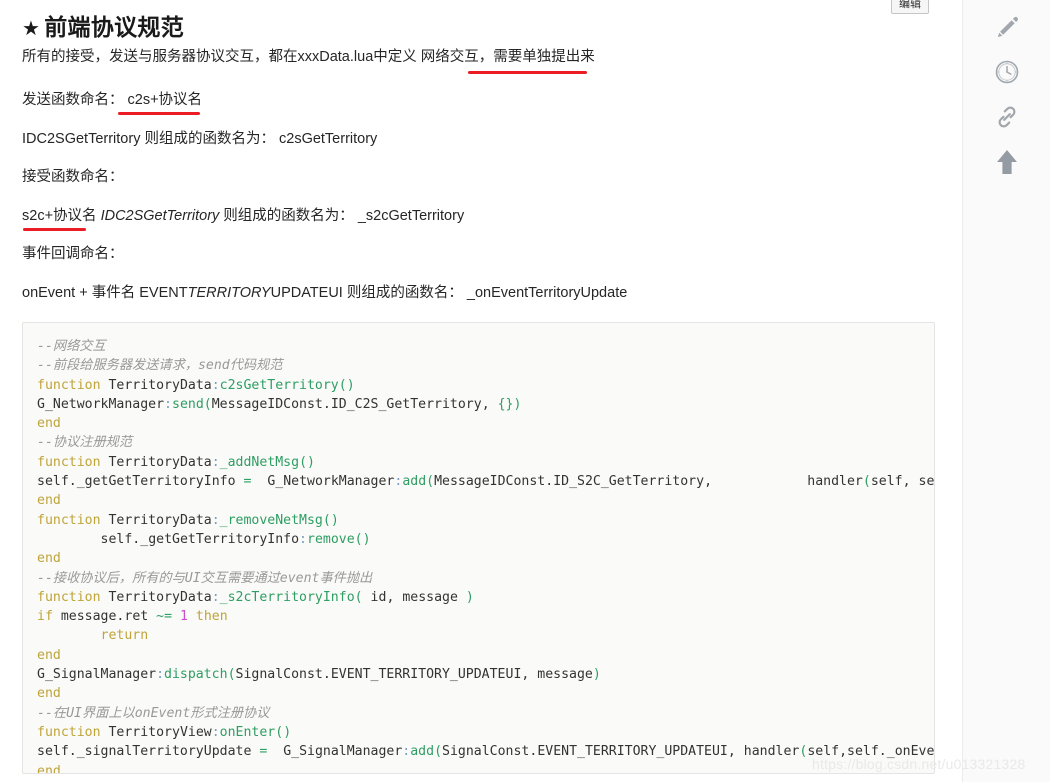 The width and height of the screenshot is (1050, 782). I want to click on link-icon, so click(1007, 117).